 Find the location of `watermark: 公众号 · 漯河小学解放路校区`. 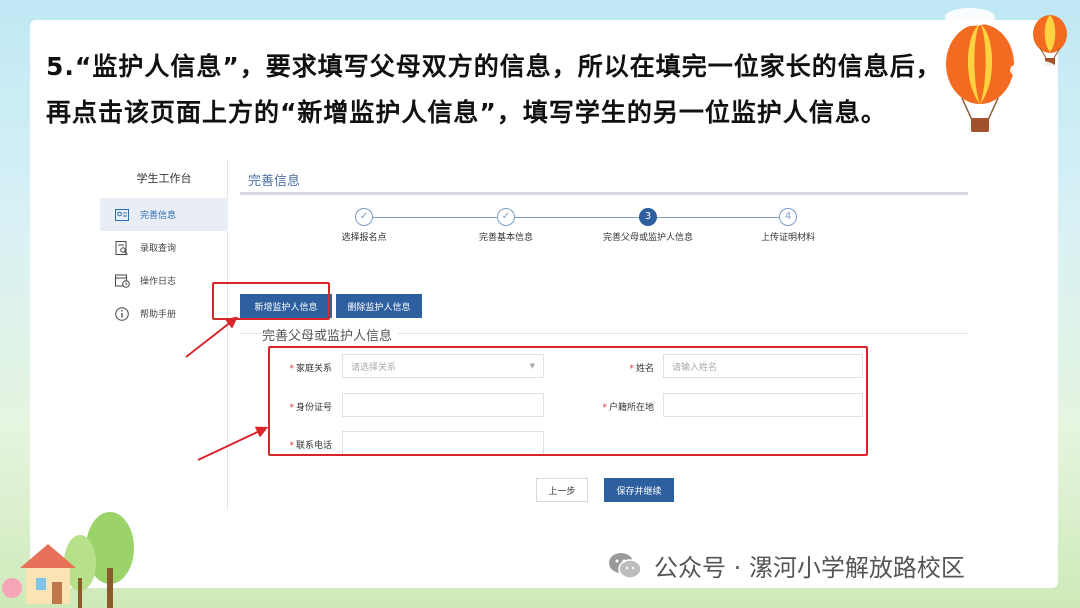

watermark: 公众号 · 漯河小学解放路校区 is located at coordinates (786, 565).